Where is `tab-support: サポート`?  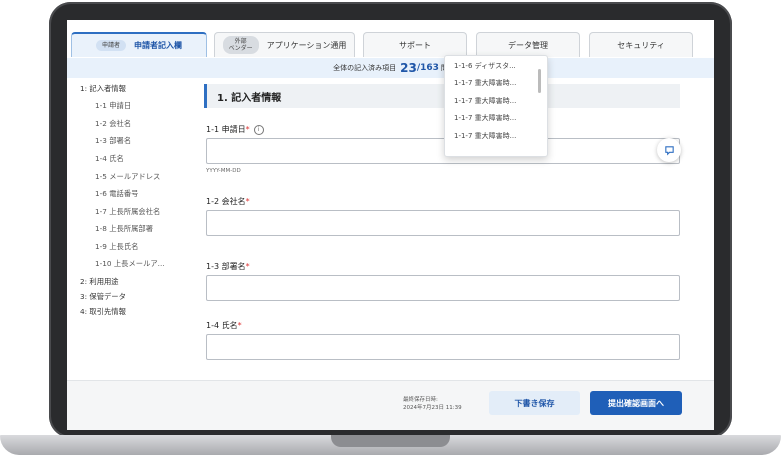
tab-support: サポート is located at coordinates (415, 44).